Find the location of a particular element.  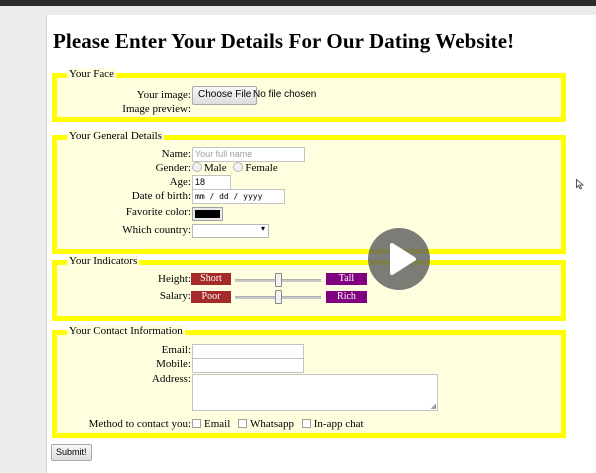

mouse-cursor-icon is located at coordinates (580, 184).